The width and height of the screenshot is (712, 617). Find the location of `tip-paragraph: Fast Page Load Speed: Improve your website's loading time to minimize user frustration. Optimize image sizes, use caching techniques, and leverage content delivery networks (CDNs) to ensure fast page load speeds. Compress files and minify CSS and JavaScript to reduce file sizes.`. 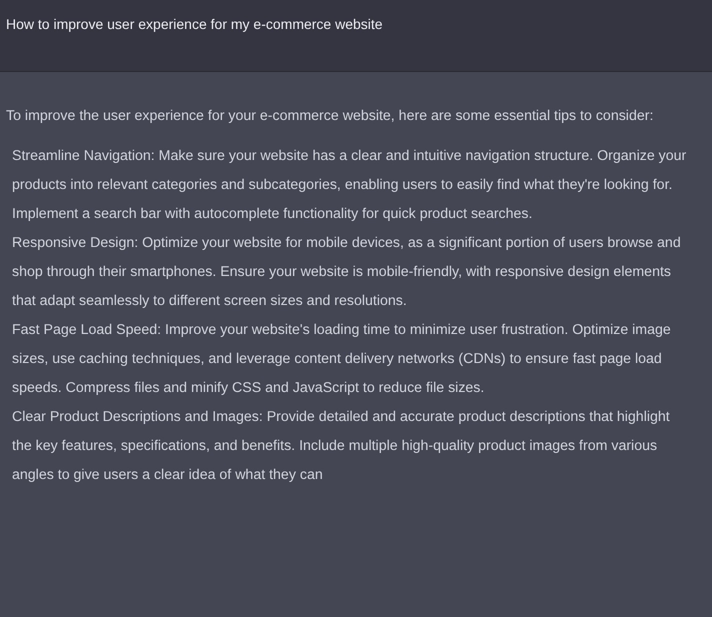

tip-paragraph: Fast Page Load Speed: Improve your website's loading time to minimize user frustration. Optimize image sizes, use caching techniques, and leverage content delivery networks (CDNs) to ensure fast page load speeds. Compress files and minify CSS and JavaScript to reduce file sizes. is located at coordinates (342, 359).